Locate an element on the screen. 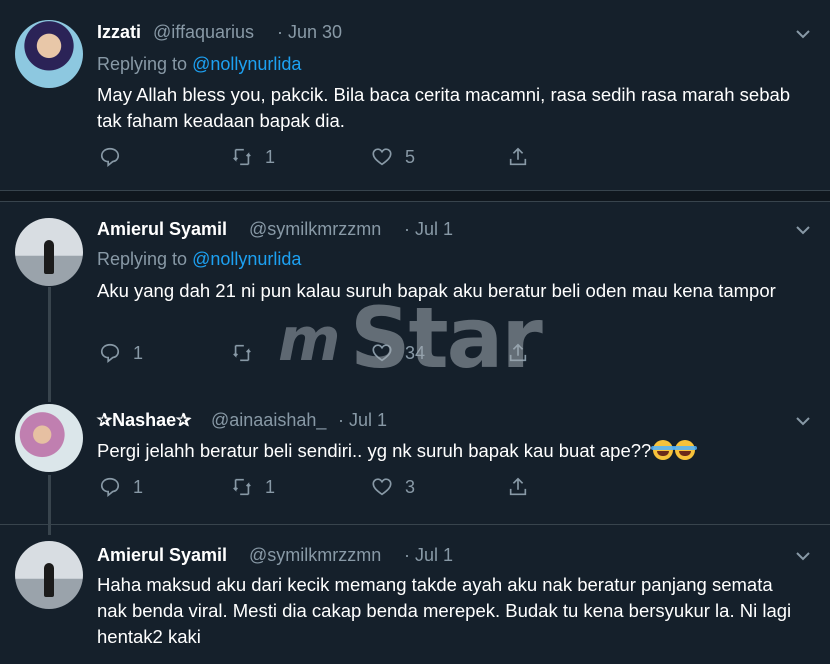  retweet-button is located at coordinates (248, 353).